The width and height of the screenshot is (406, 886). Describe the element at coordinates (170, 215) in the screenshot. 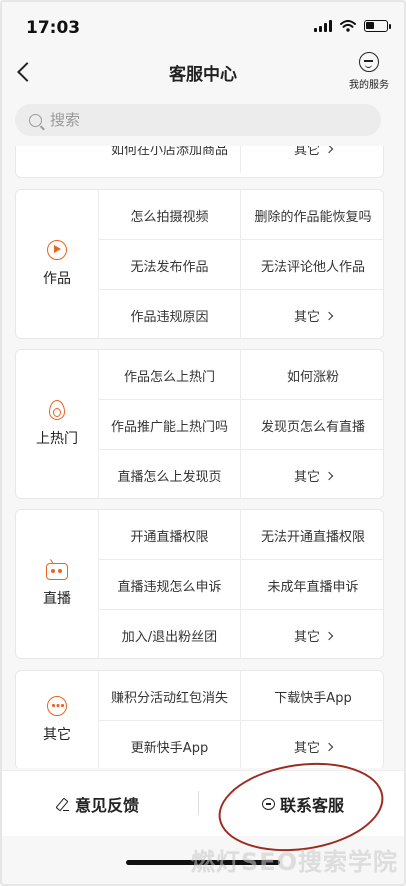

I see `faq-question: 怎么拍摄视频` at that location.